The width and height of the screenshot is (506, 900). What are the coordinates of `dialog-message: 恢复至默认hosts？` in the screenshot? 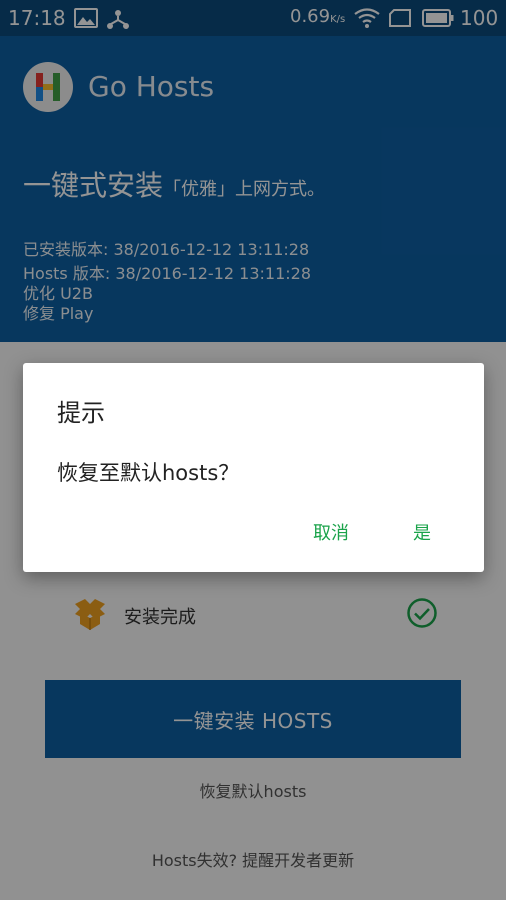 It's located at (148, 473).